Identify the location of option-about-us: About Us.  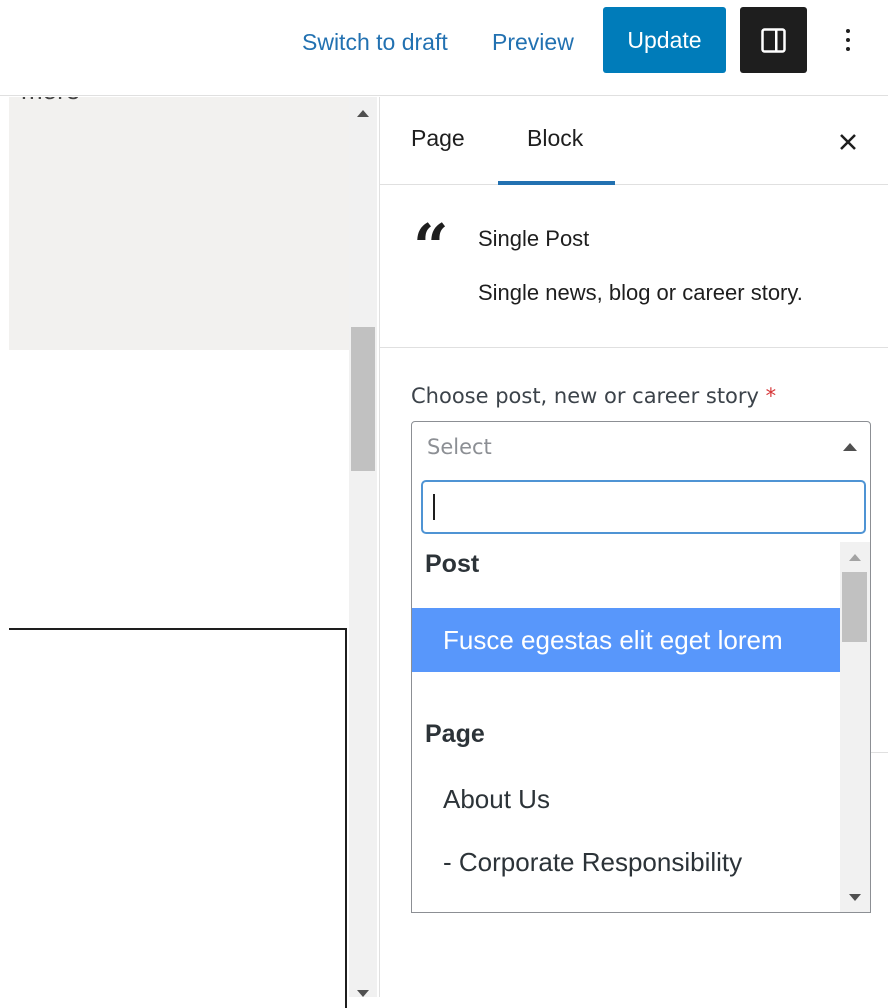
(626, 799).